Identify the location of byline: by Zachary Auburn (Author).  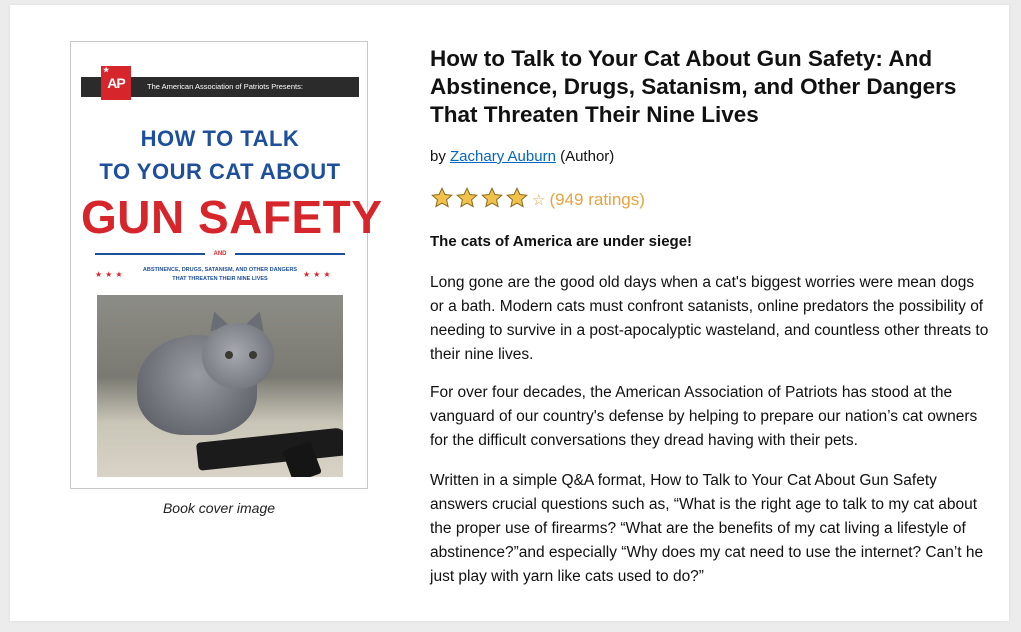
(522, 156).